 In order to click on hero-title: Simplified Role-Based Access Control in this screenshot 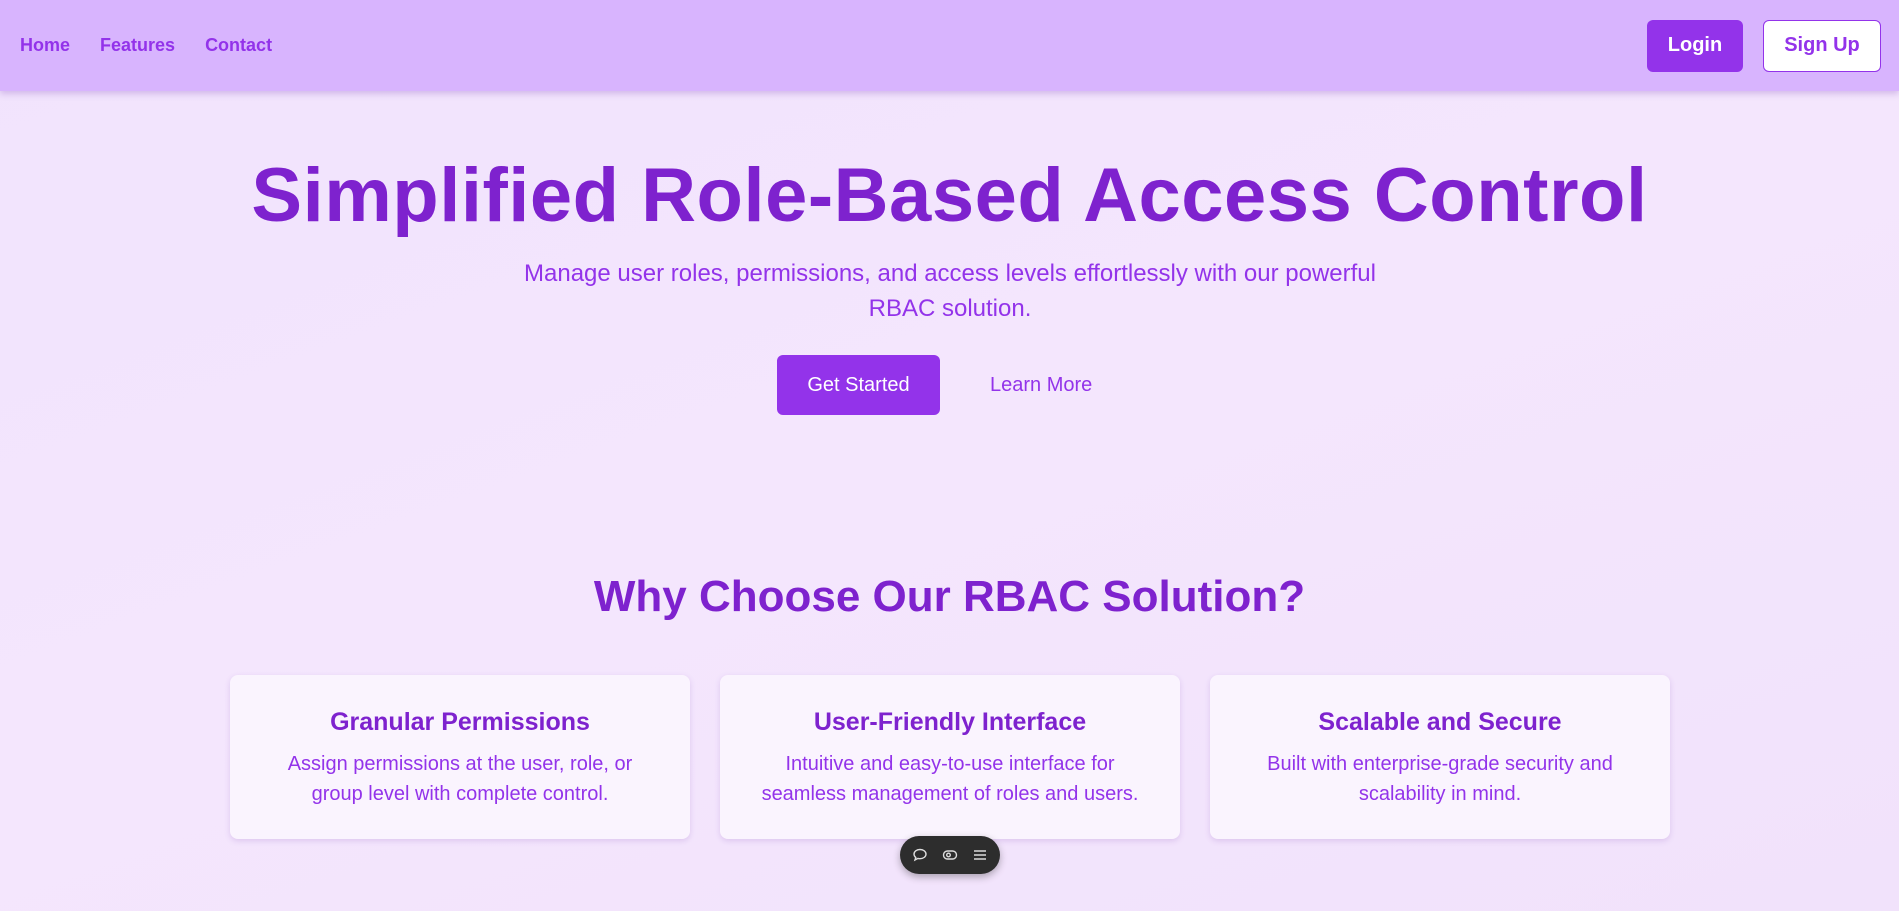, I will do `click(949, 195)`.